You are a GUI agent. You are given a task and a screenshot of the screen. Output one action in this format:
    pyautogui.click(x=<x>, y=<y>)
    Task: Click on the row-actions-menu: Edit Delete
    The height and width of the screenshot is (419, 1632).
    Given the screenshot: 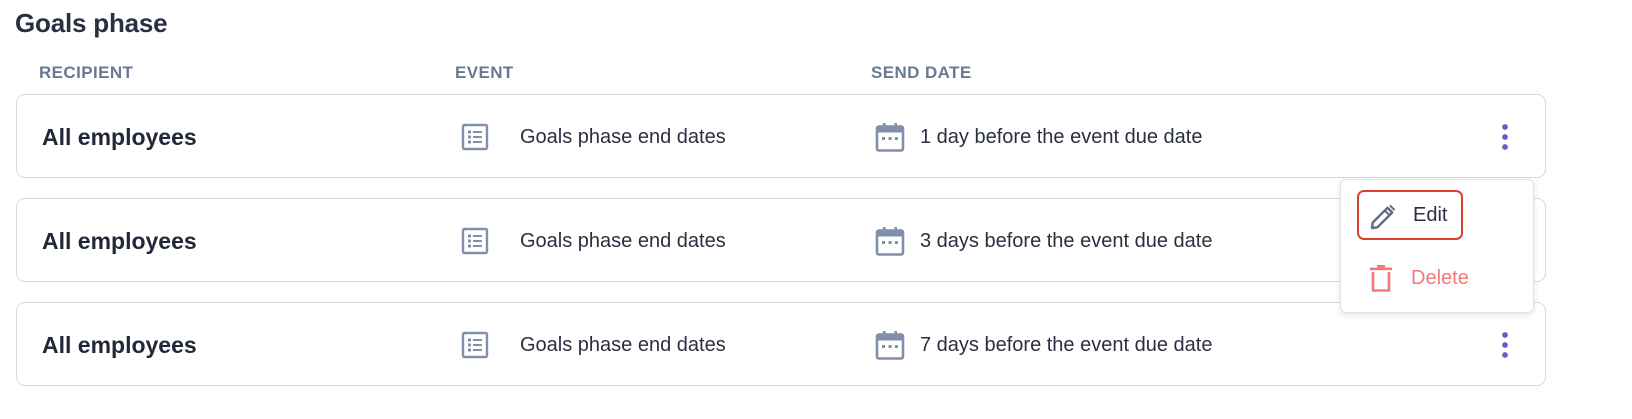 What is the action you would take?
    pyautogui.click(x=1437, y=246)
    